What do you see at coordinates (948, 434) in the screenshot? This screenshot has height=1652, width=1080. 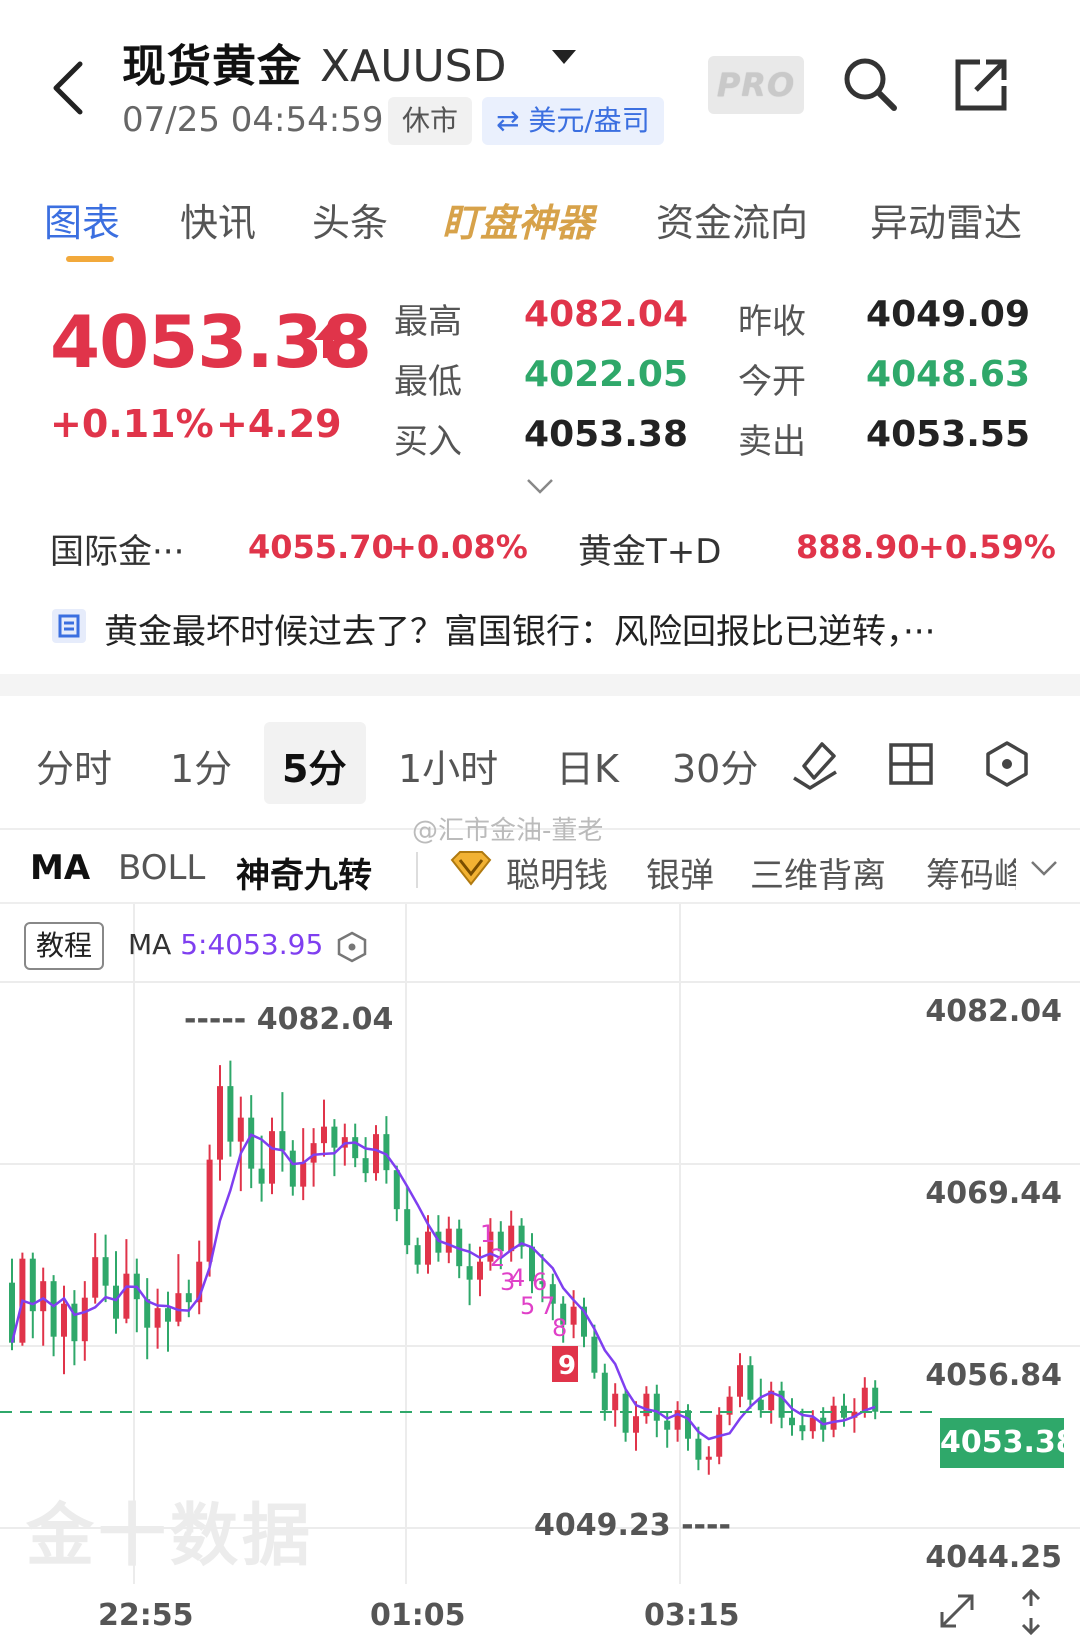 I see `stat-ask-value: 4053.55` at bounding box center [948, 434].